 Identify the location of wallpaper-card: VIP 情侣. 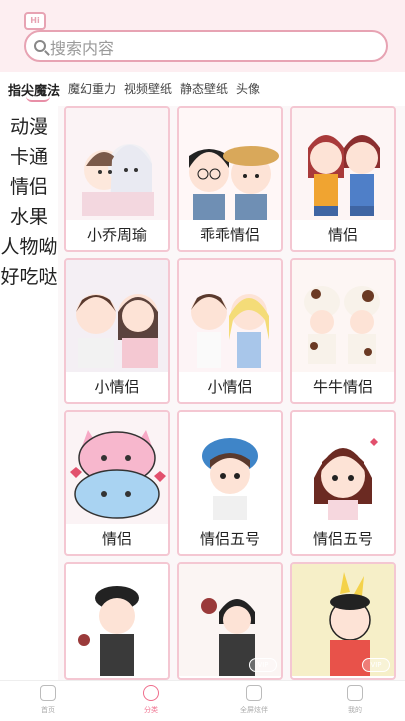
(343, 179).